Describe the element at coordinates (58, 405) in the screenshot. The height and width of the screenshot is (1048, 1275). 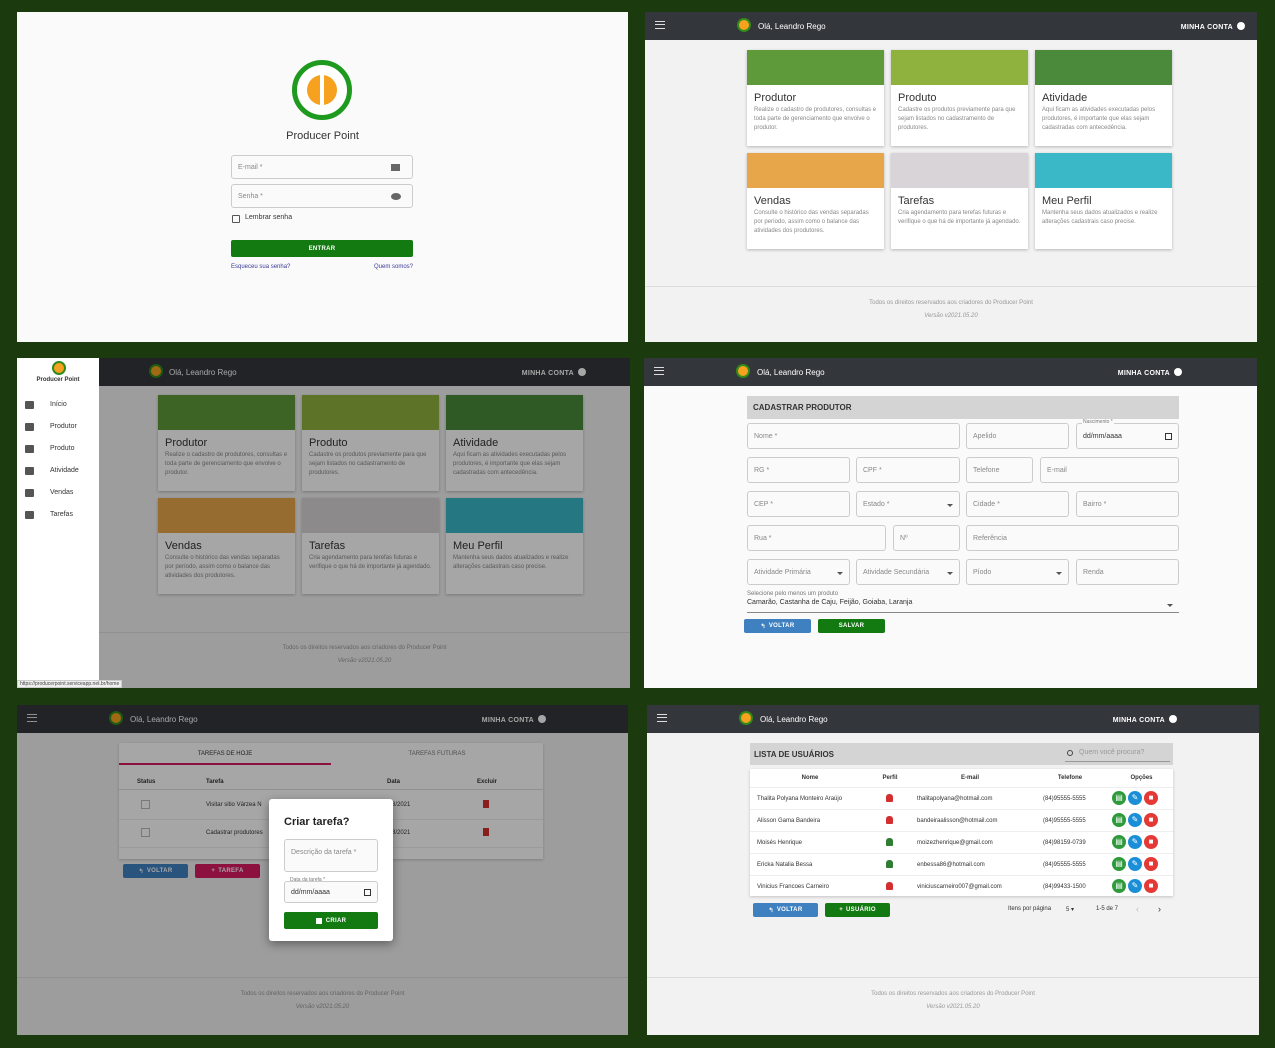
I see `sidebar-item-início: Início` at that location.